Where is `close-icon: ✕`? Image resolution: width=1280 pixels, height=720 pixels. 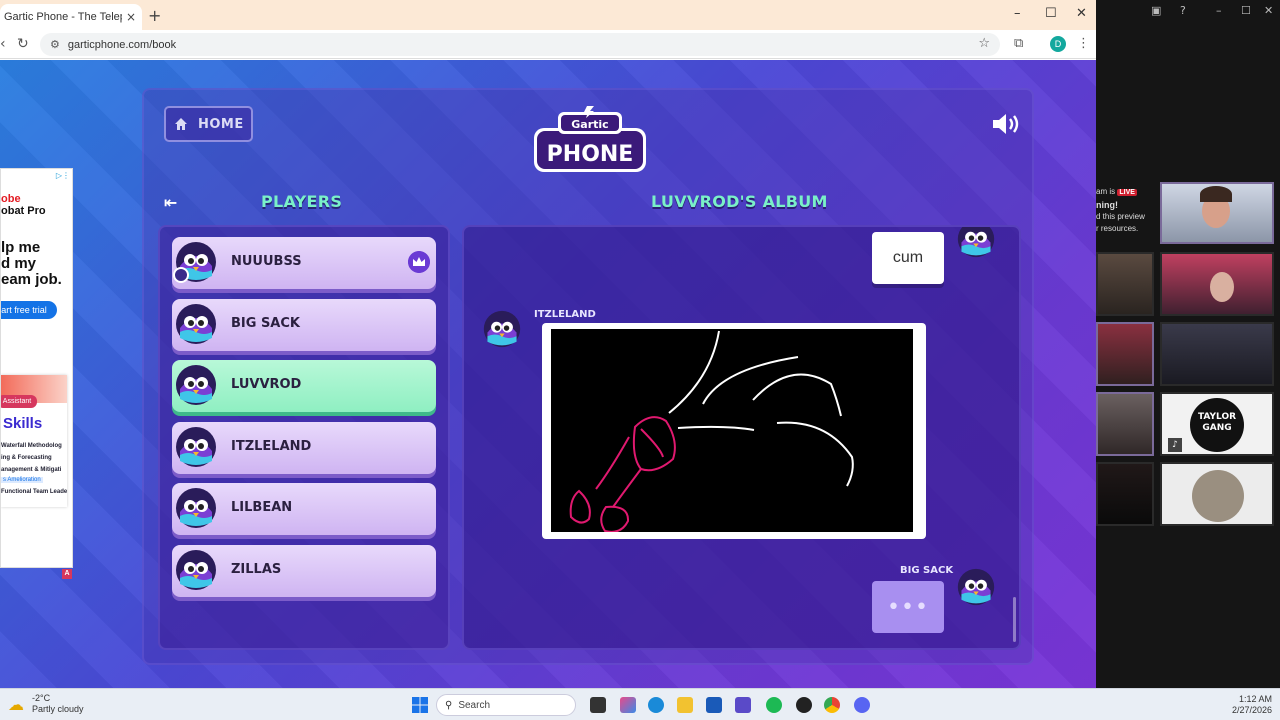
close-icon: ✕ is located at coordinates (1268, 10).